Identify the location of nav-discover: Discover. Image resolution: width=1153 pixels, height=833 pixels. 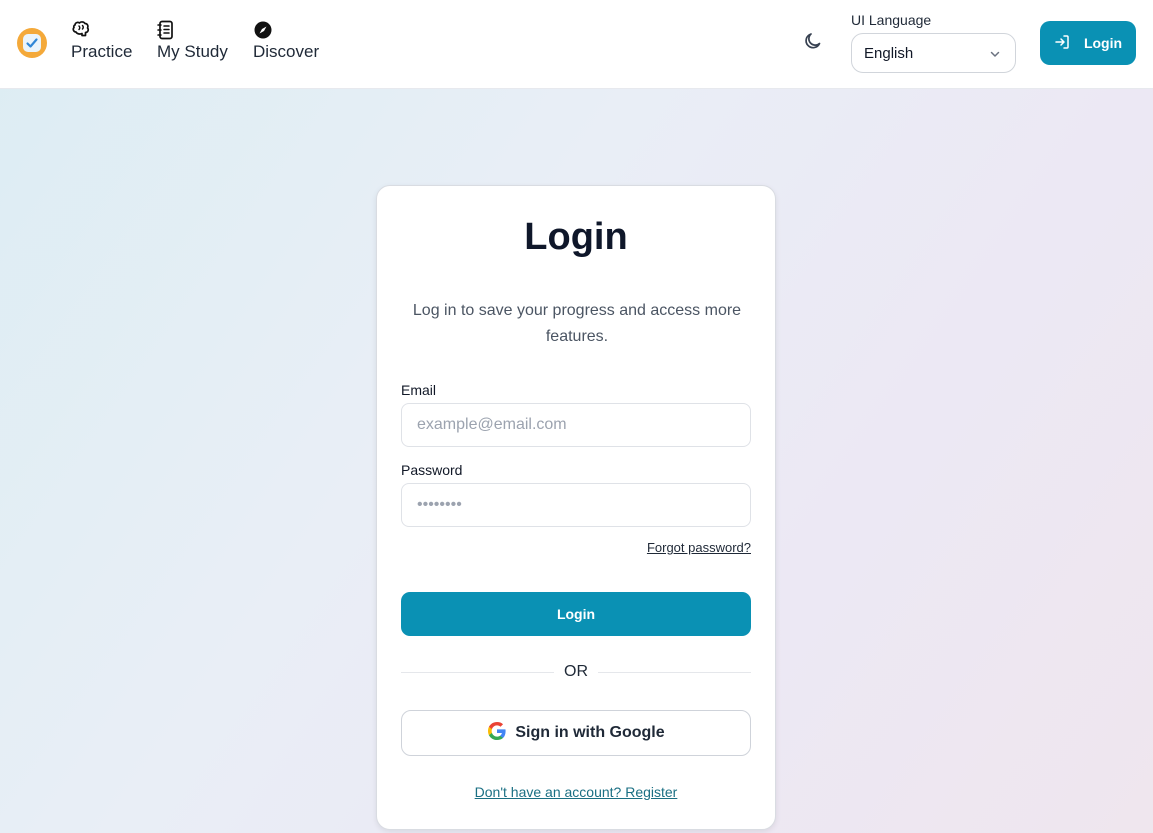
(286, 42).